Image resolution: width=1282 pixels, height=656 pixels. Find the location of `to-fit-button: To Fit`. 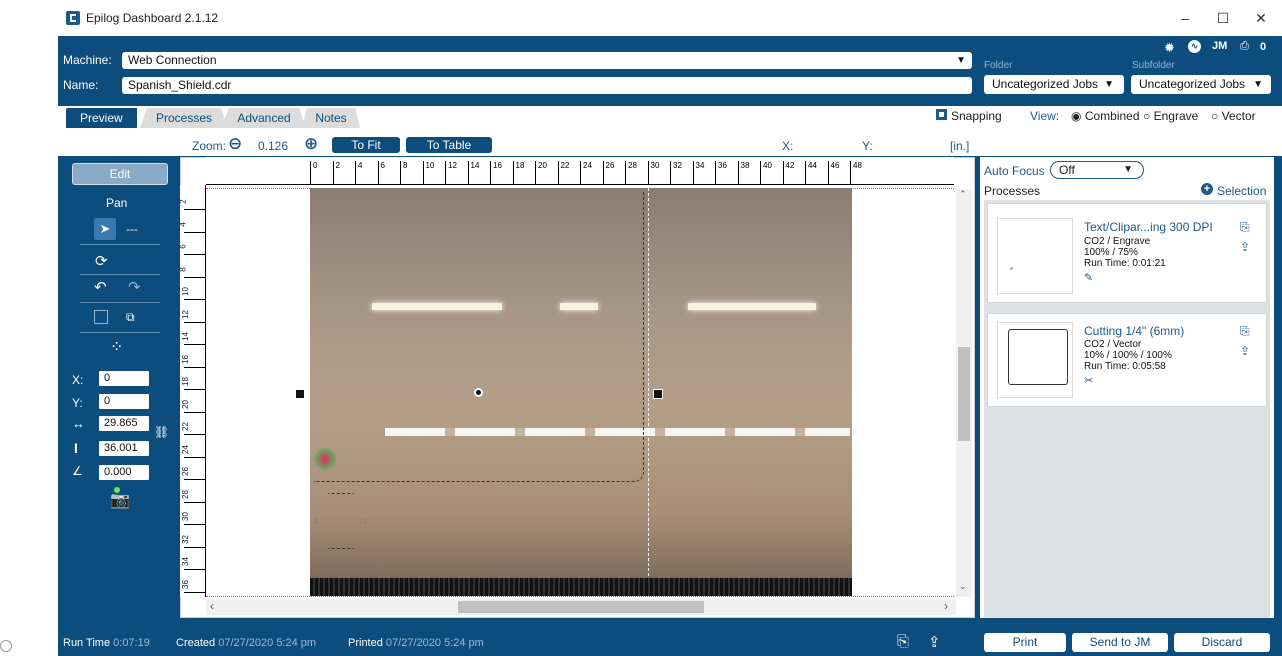

to-fit-button: To Fit is located at coordinates (366, 145).